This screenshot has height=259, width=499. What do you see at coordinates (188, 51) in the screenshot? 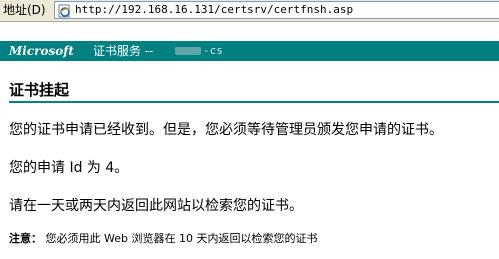
I see `redacted-block` at bounding box center [188, 51].